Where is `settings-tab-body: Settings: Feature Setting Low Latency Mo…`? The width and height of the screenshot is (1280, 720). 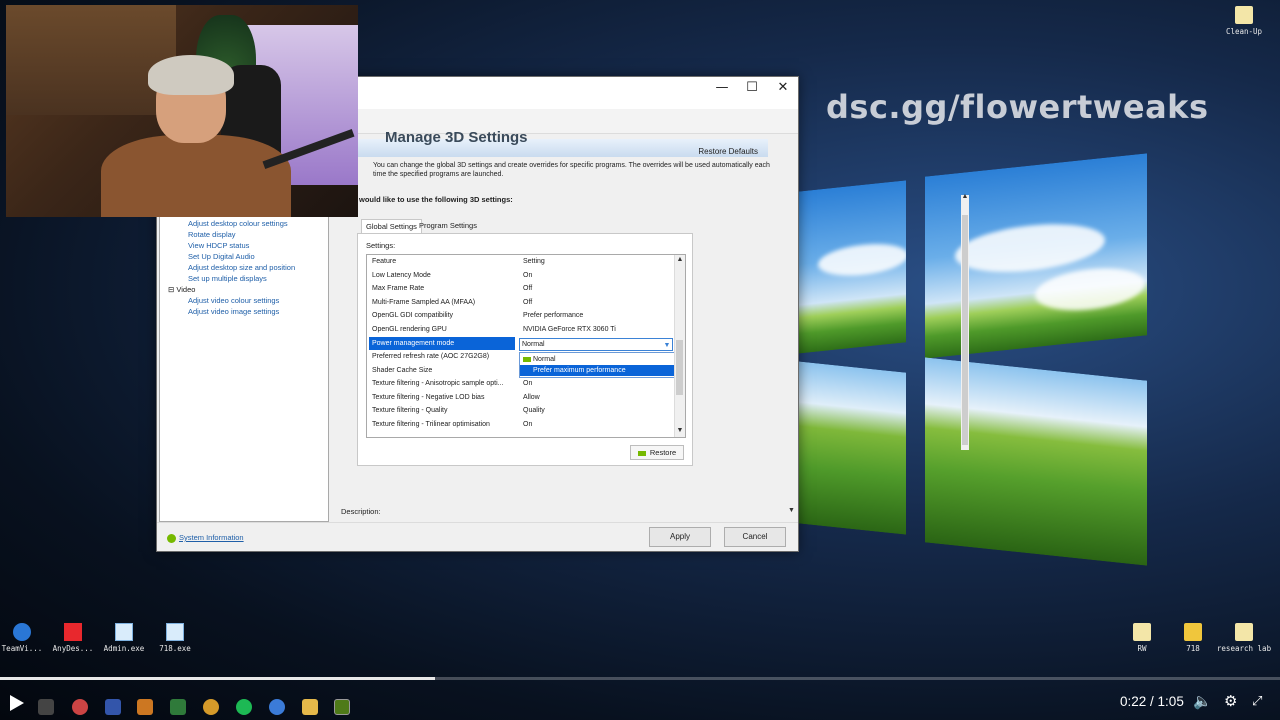 settings-tab-body: Settings: Feature Setting Low Latency Mo… is located at coordinates (525, 349).